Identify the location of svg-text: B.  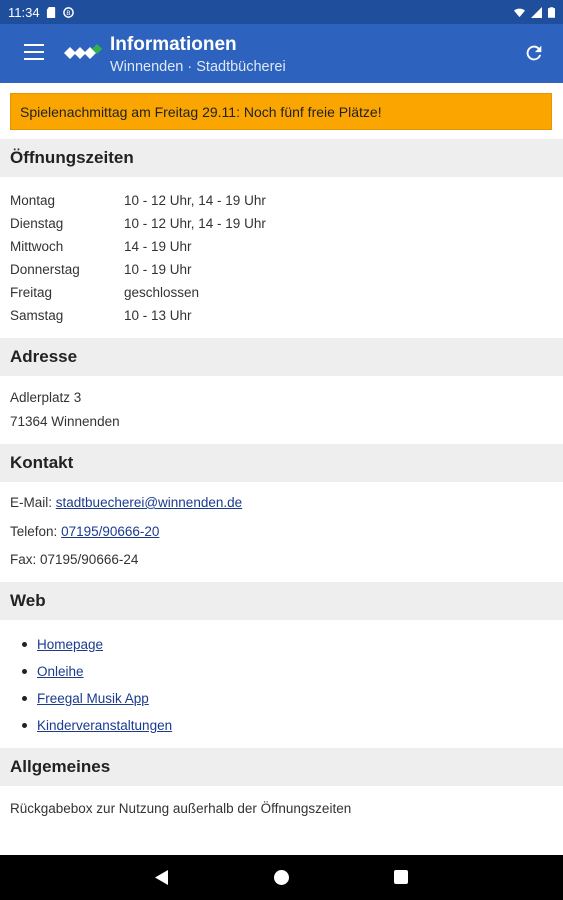
(68, 12).